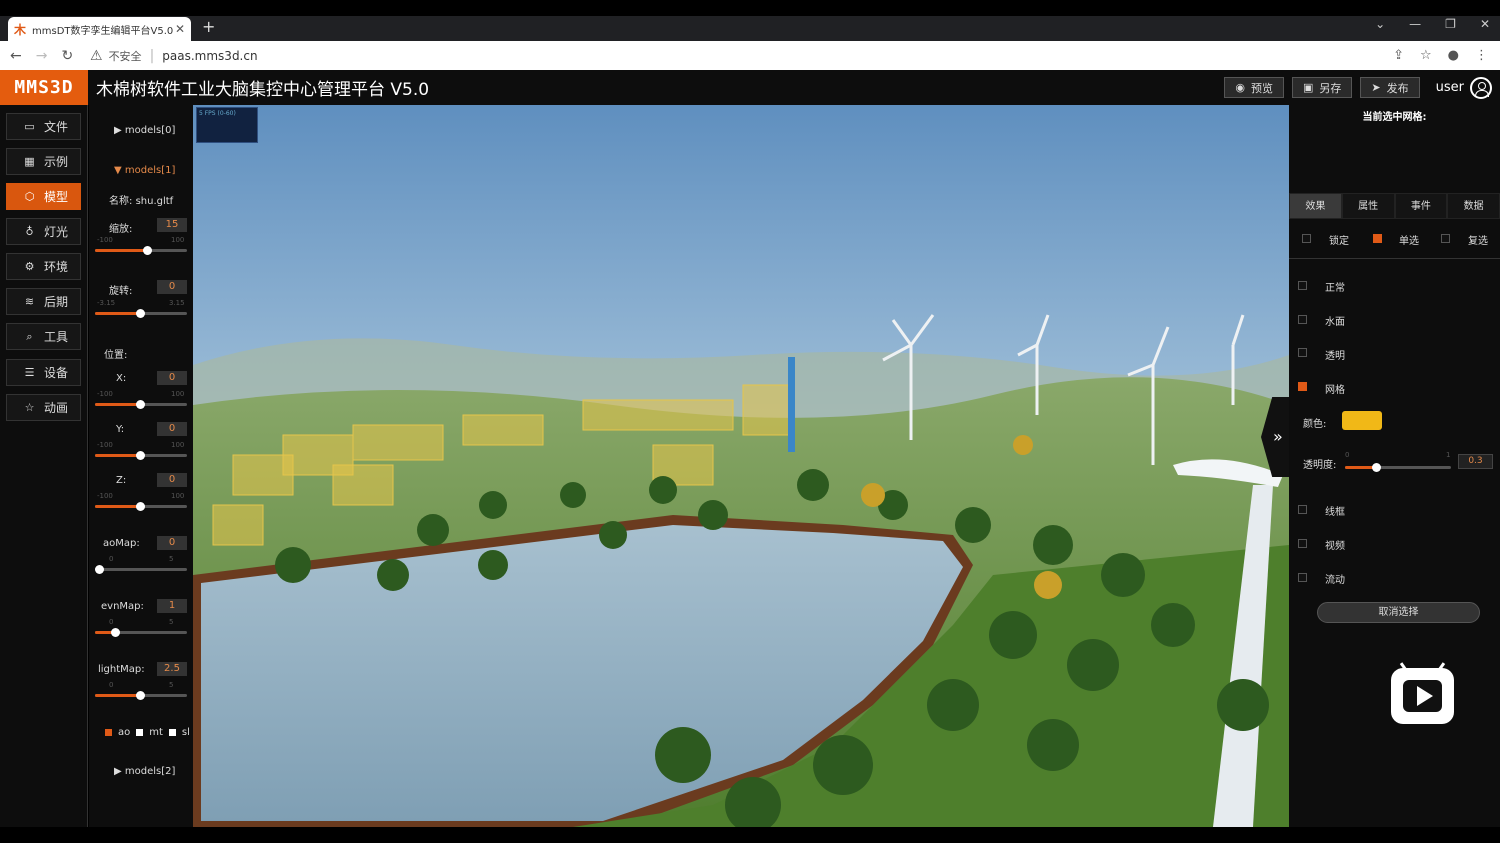 The image size is (1500, 843). Describe the element at coordinates (1380, 24) in the screenshot. I see `tab-search-icon: ⌄` at that location.